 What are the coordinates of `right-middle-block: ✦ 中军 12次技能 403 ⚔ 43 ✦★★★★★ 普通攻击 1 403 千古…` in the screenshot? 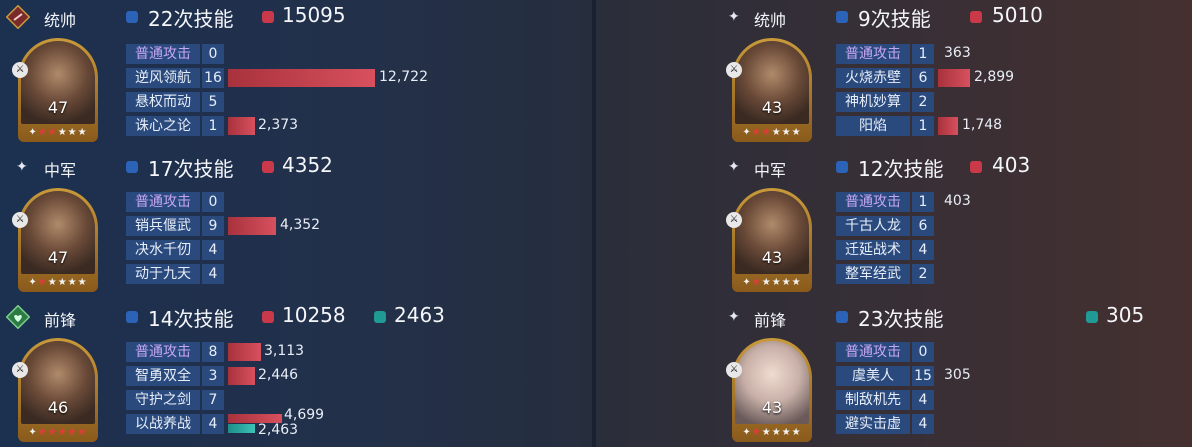 It's located at (952, 223).